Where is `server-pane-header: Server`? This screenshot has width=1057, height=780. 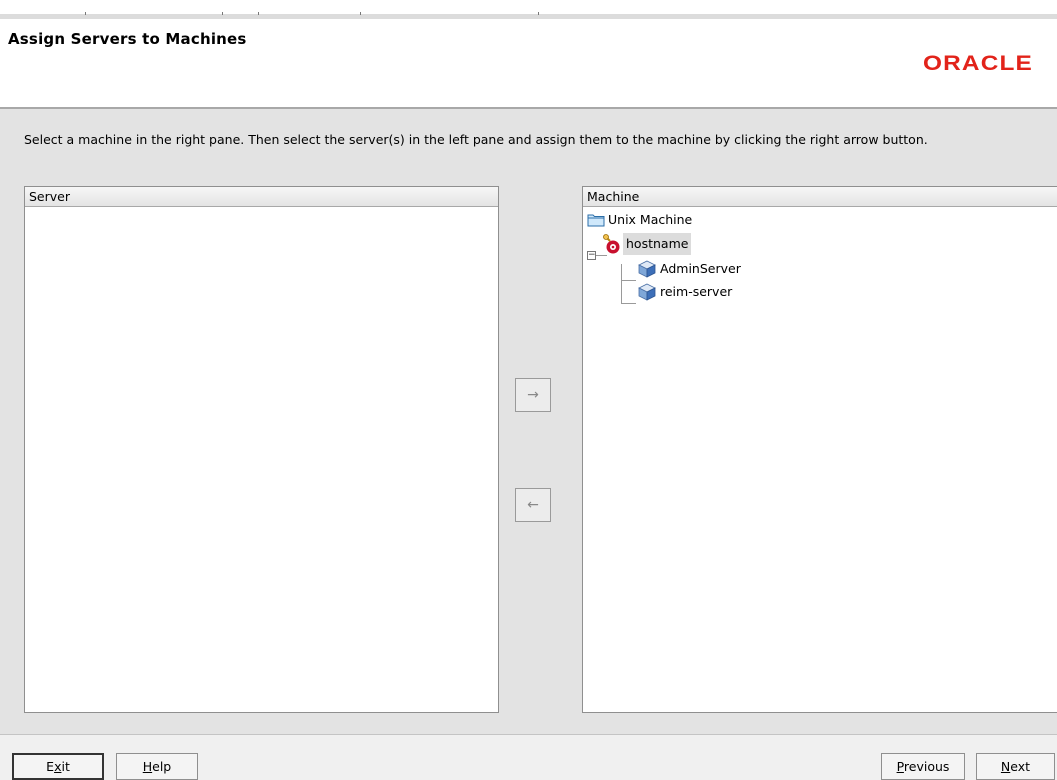 server-pane-header: Server is located at coordinates (261, 197).